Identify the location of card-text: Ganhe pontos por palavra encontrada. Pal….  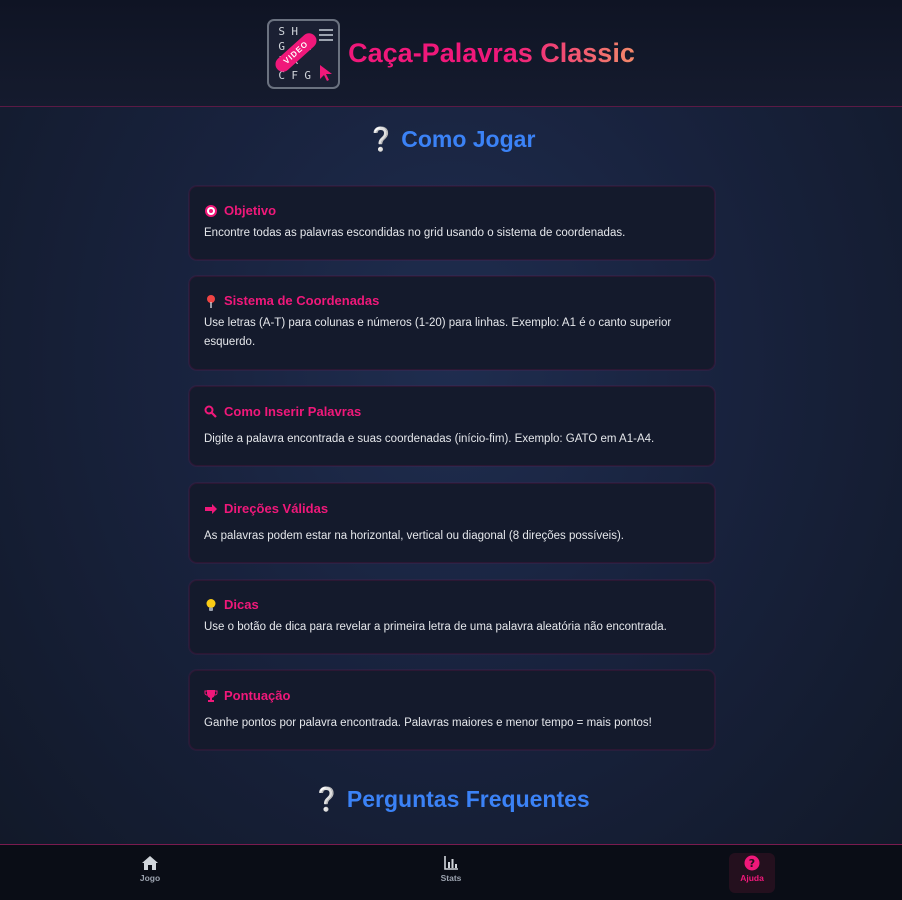
(428, 723).